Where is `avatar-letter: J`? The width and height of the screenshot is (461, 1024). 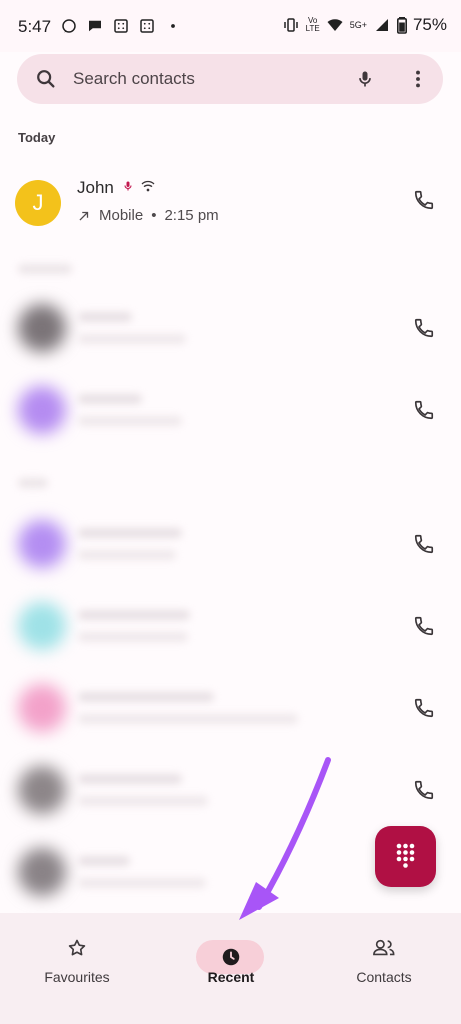
avatar-letter: J is located at coordinates (38, 202).